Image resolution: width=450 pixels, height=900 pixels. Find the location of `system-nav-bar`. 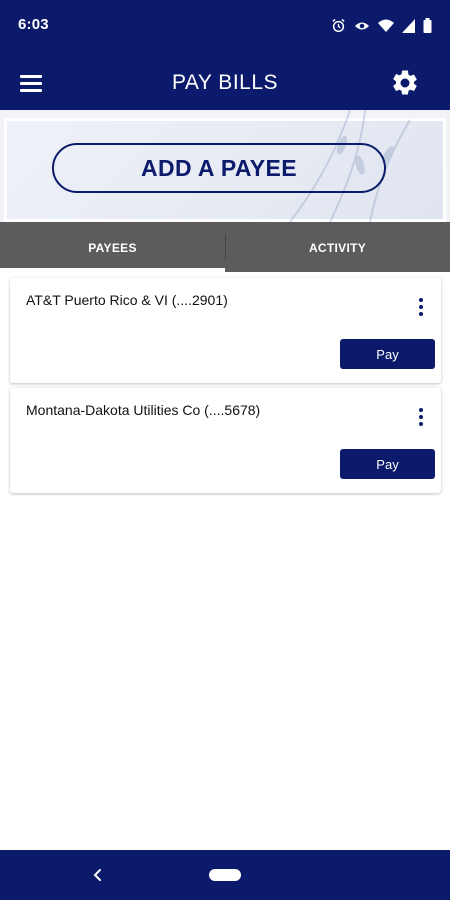

system-nav-bar is located at coordinates (225, 875).